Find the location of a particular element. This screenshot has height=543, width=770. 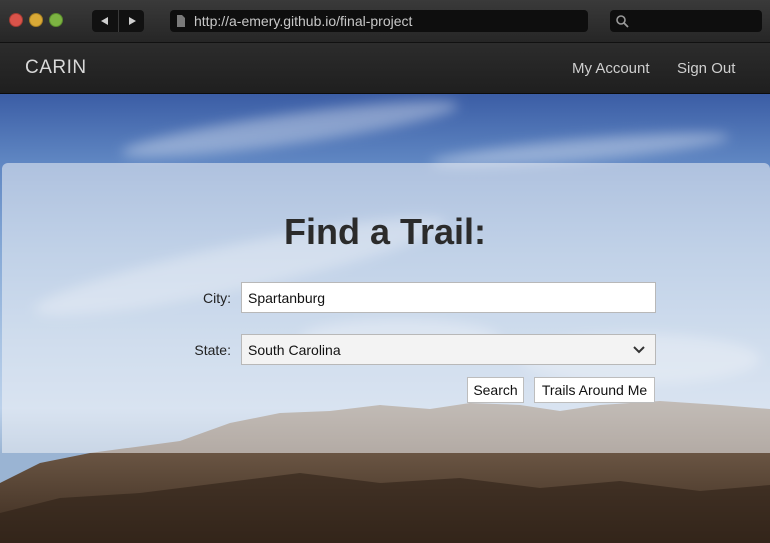

brand-logo: CARIN is located at coordinates (56, 68).